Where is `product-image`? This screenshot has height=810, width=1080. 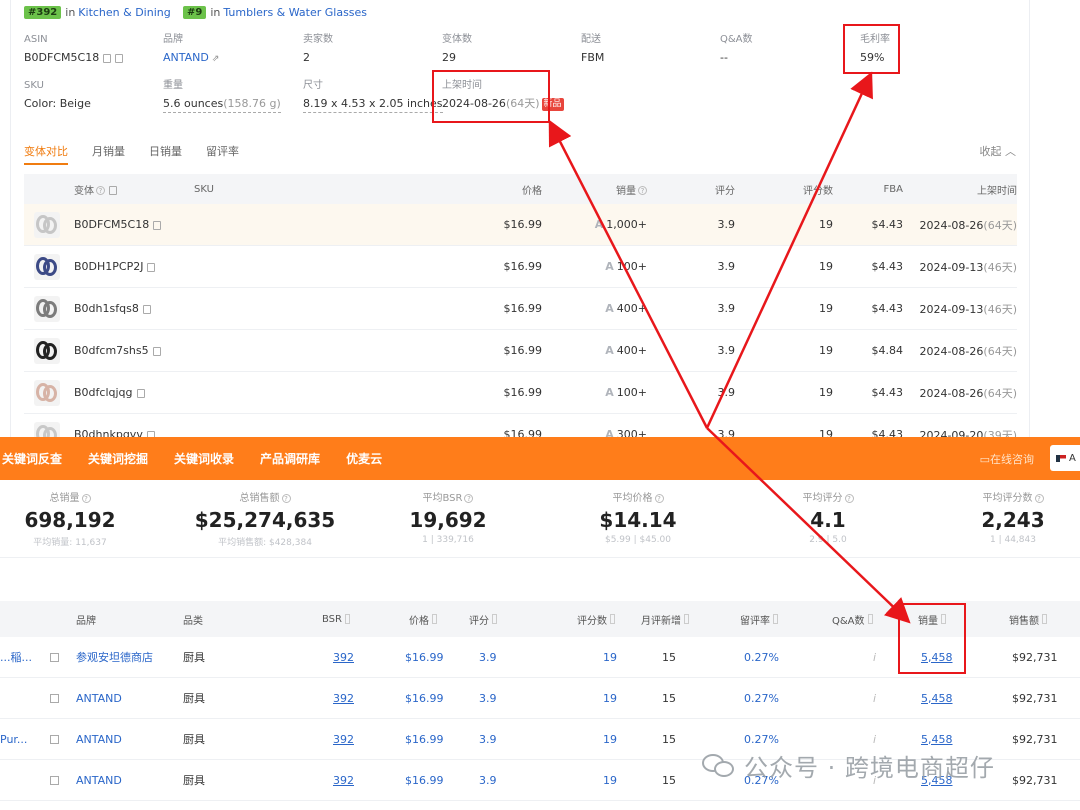
product-image is located at coordinates (47, 266).